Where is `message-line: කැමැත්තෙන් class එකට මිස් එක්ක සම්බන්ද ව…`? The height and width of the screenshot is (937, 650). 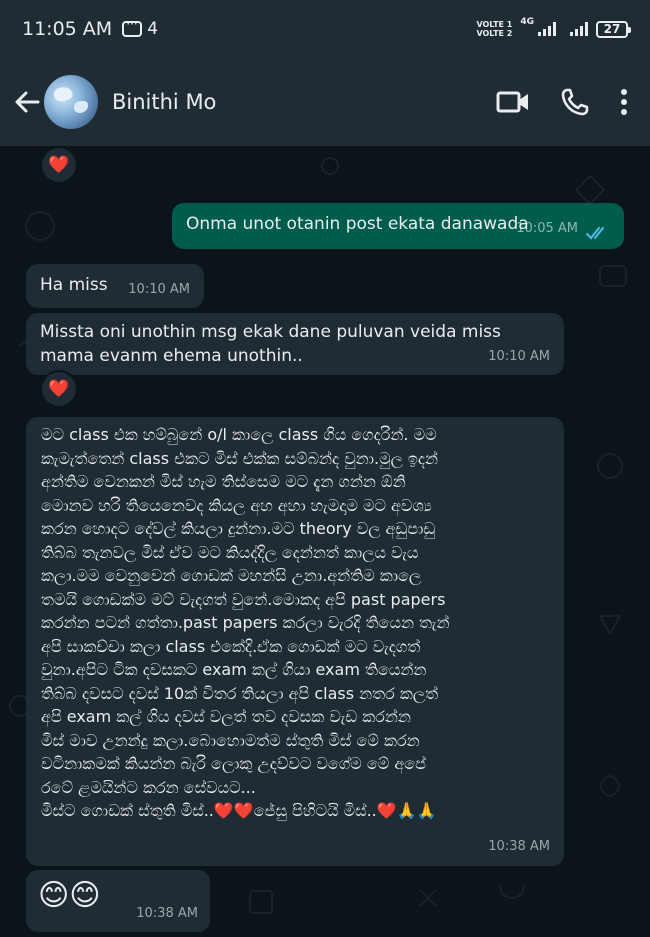
message-line: කැමැත්තෙන් class එකට මිස් එක්ක සම්බන්ද ව… is located at coordinates (239, 458).